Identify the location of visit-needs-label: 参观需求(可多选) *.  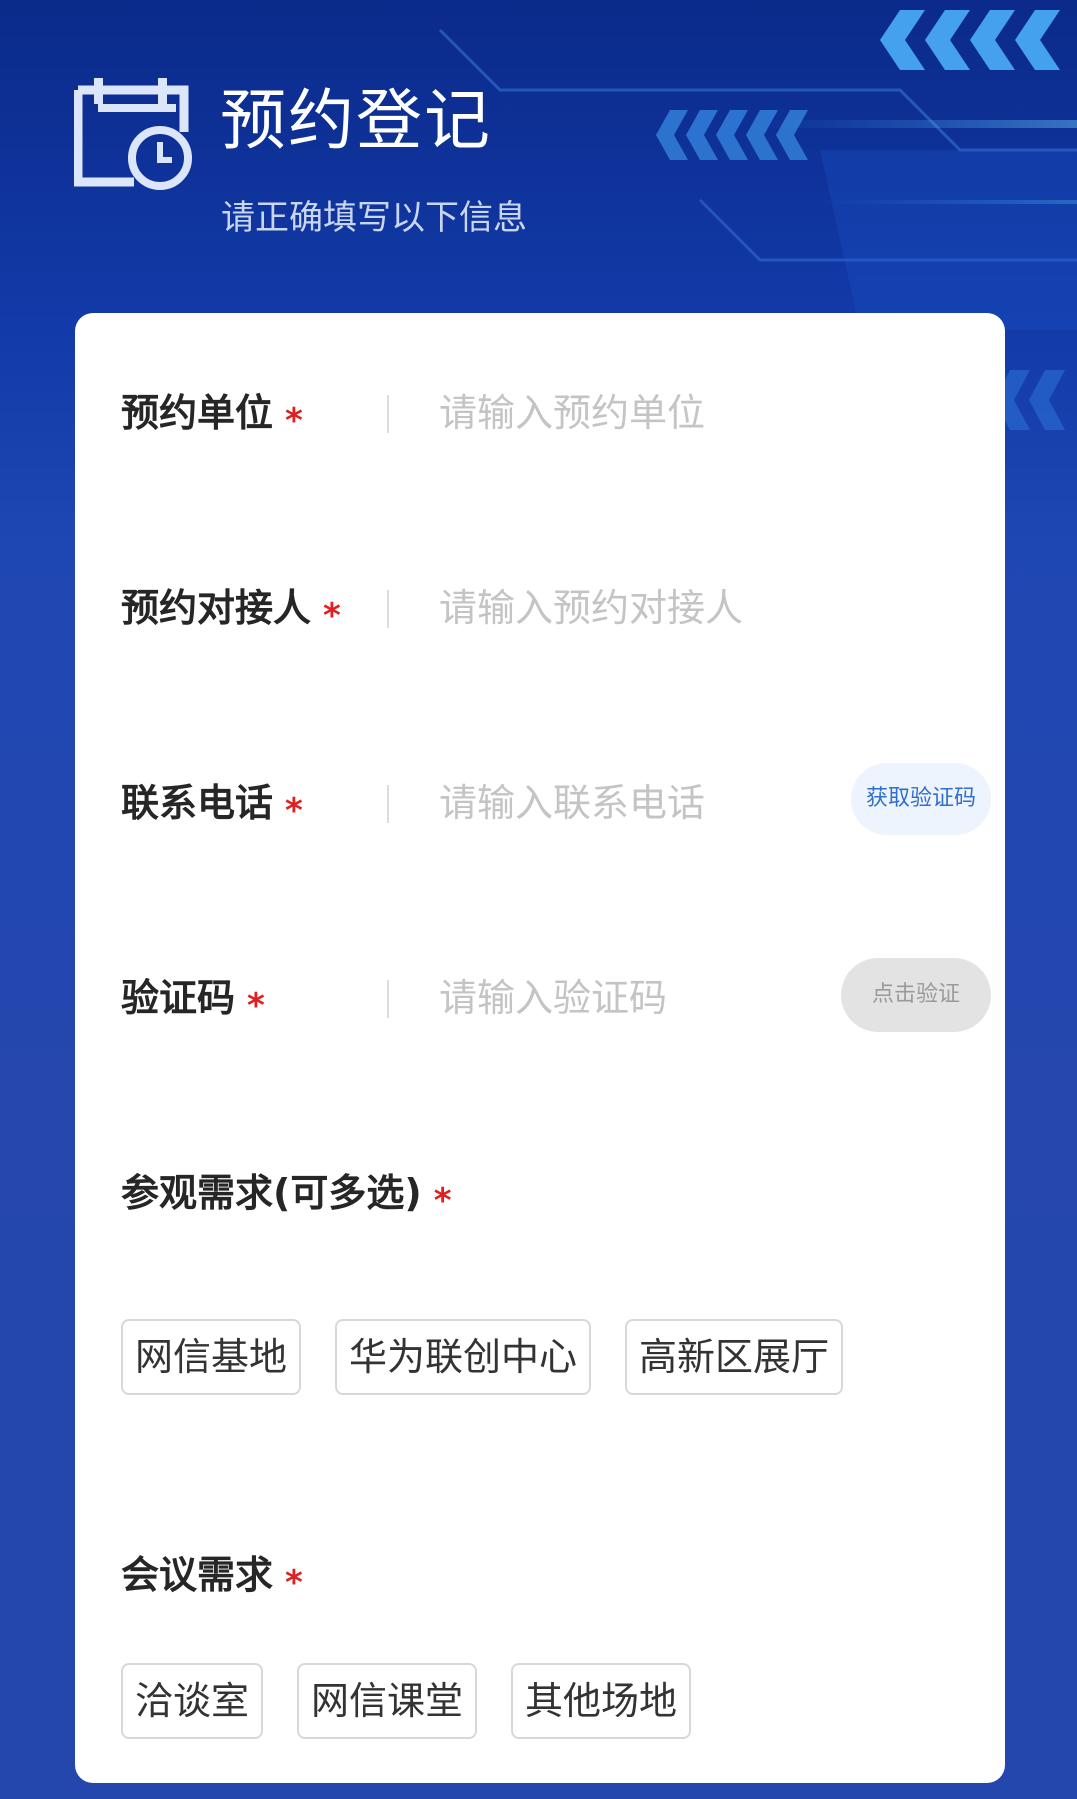
(286, 1196).